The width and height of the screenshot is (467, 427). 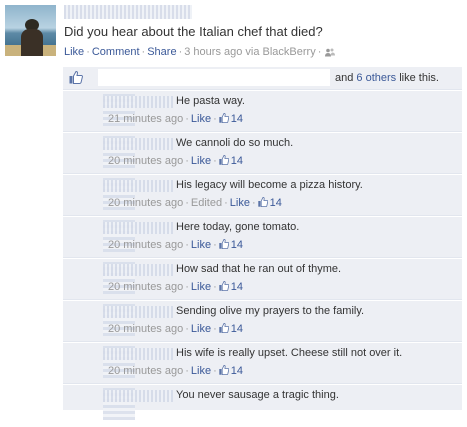 What do you see at coordinates (344, 78) in the screenshot?
I see `likes-prefix: and` at bounding box center [344, 78].